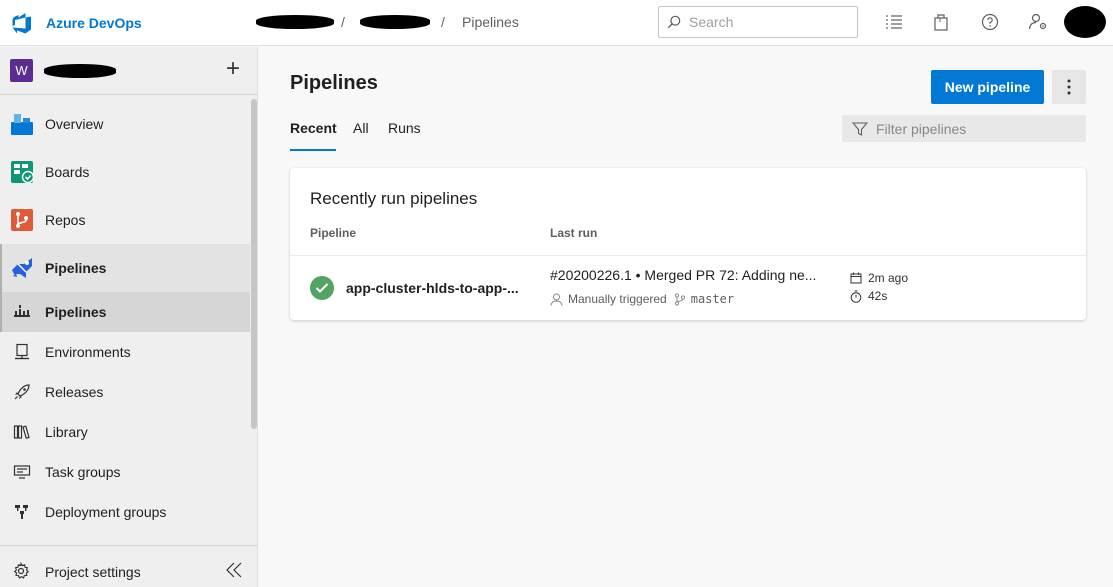 This screenshot has height=587, width=1113. What do you see at coordinates (21, 70) in the screenshot?
I see `project-avatar: W` at bounding box center [21, 70].